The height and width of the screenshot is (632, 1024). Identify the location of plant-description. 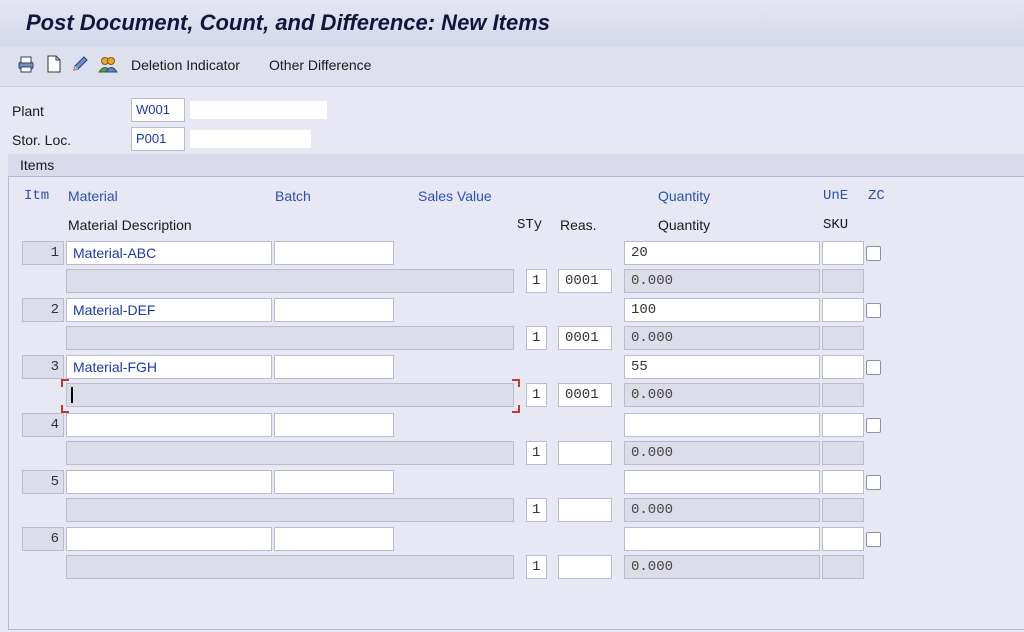
(258, 110).